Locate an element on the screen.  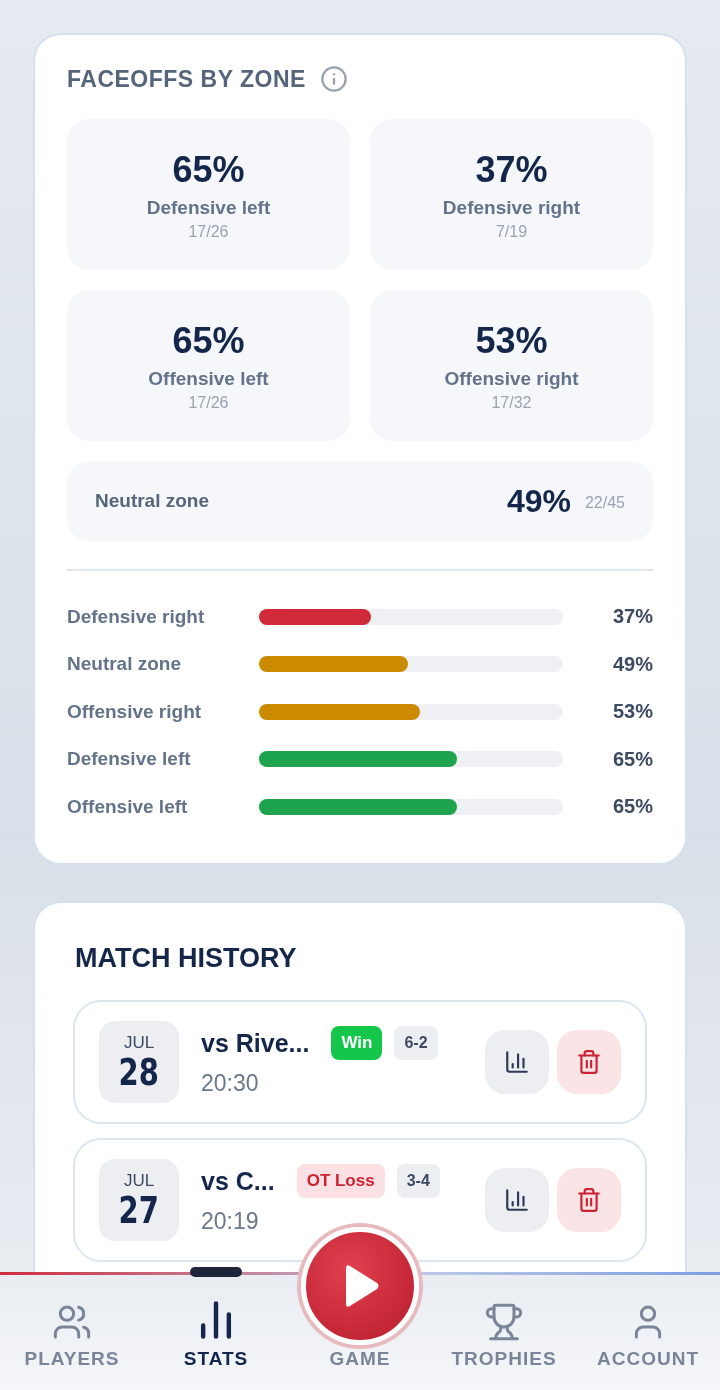
zone-label: Defensive left is located at coordinates (208, 207).